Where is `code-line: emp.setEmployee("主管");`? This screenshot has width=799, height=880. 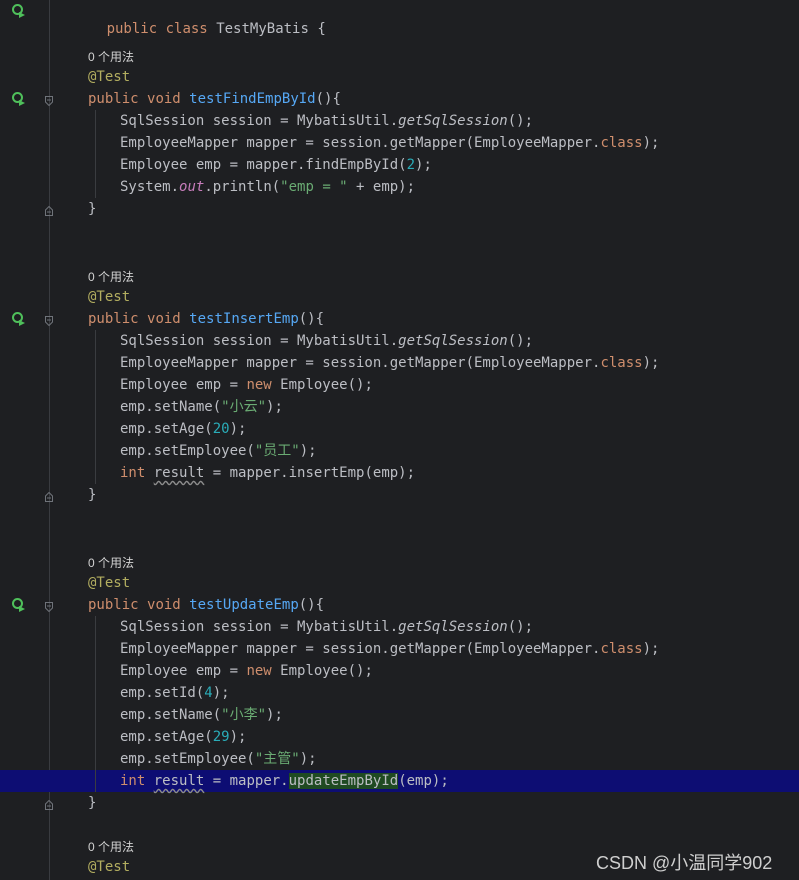
code-line: emp.setEmployee("主管"); is located at coordinates (399, 759).